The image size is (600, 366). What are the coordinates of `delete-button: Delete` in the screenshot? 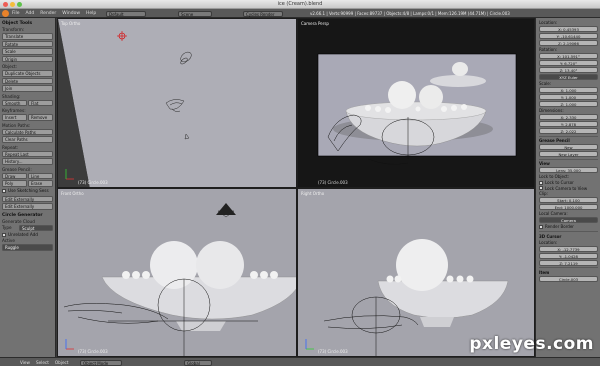 It's located at (27, 80).